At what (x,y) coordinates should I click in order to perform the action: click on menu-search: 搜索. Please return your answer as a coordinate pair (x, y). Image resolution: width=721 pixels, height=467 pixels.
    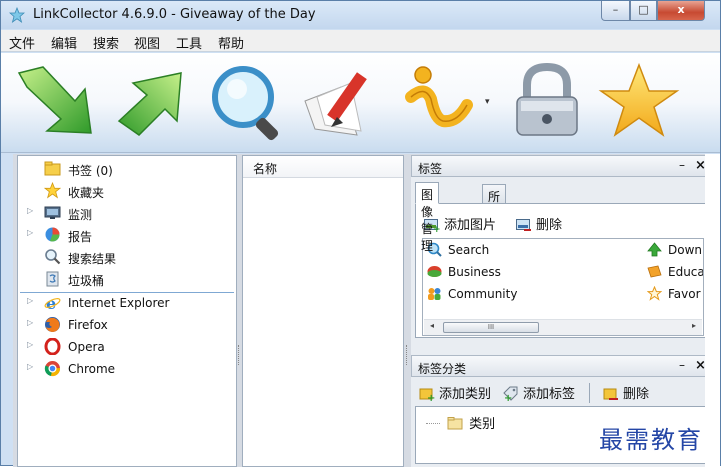
    Looking at the image, I should click on (106, 42).